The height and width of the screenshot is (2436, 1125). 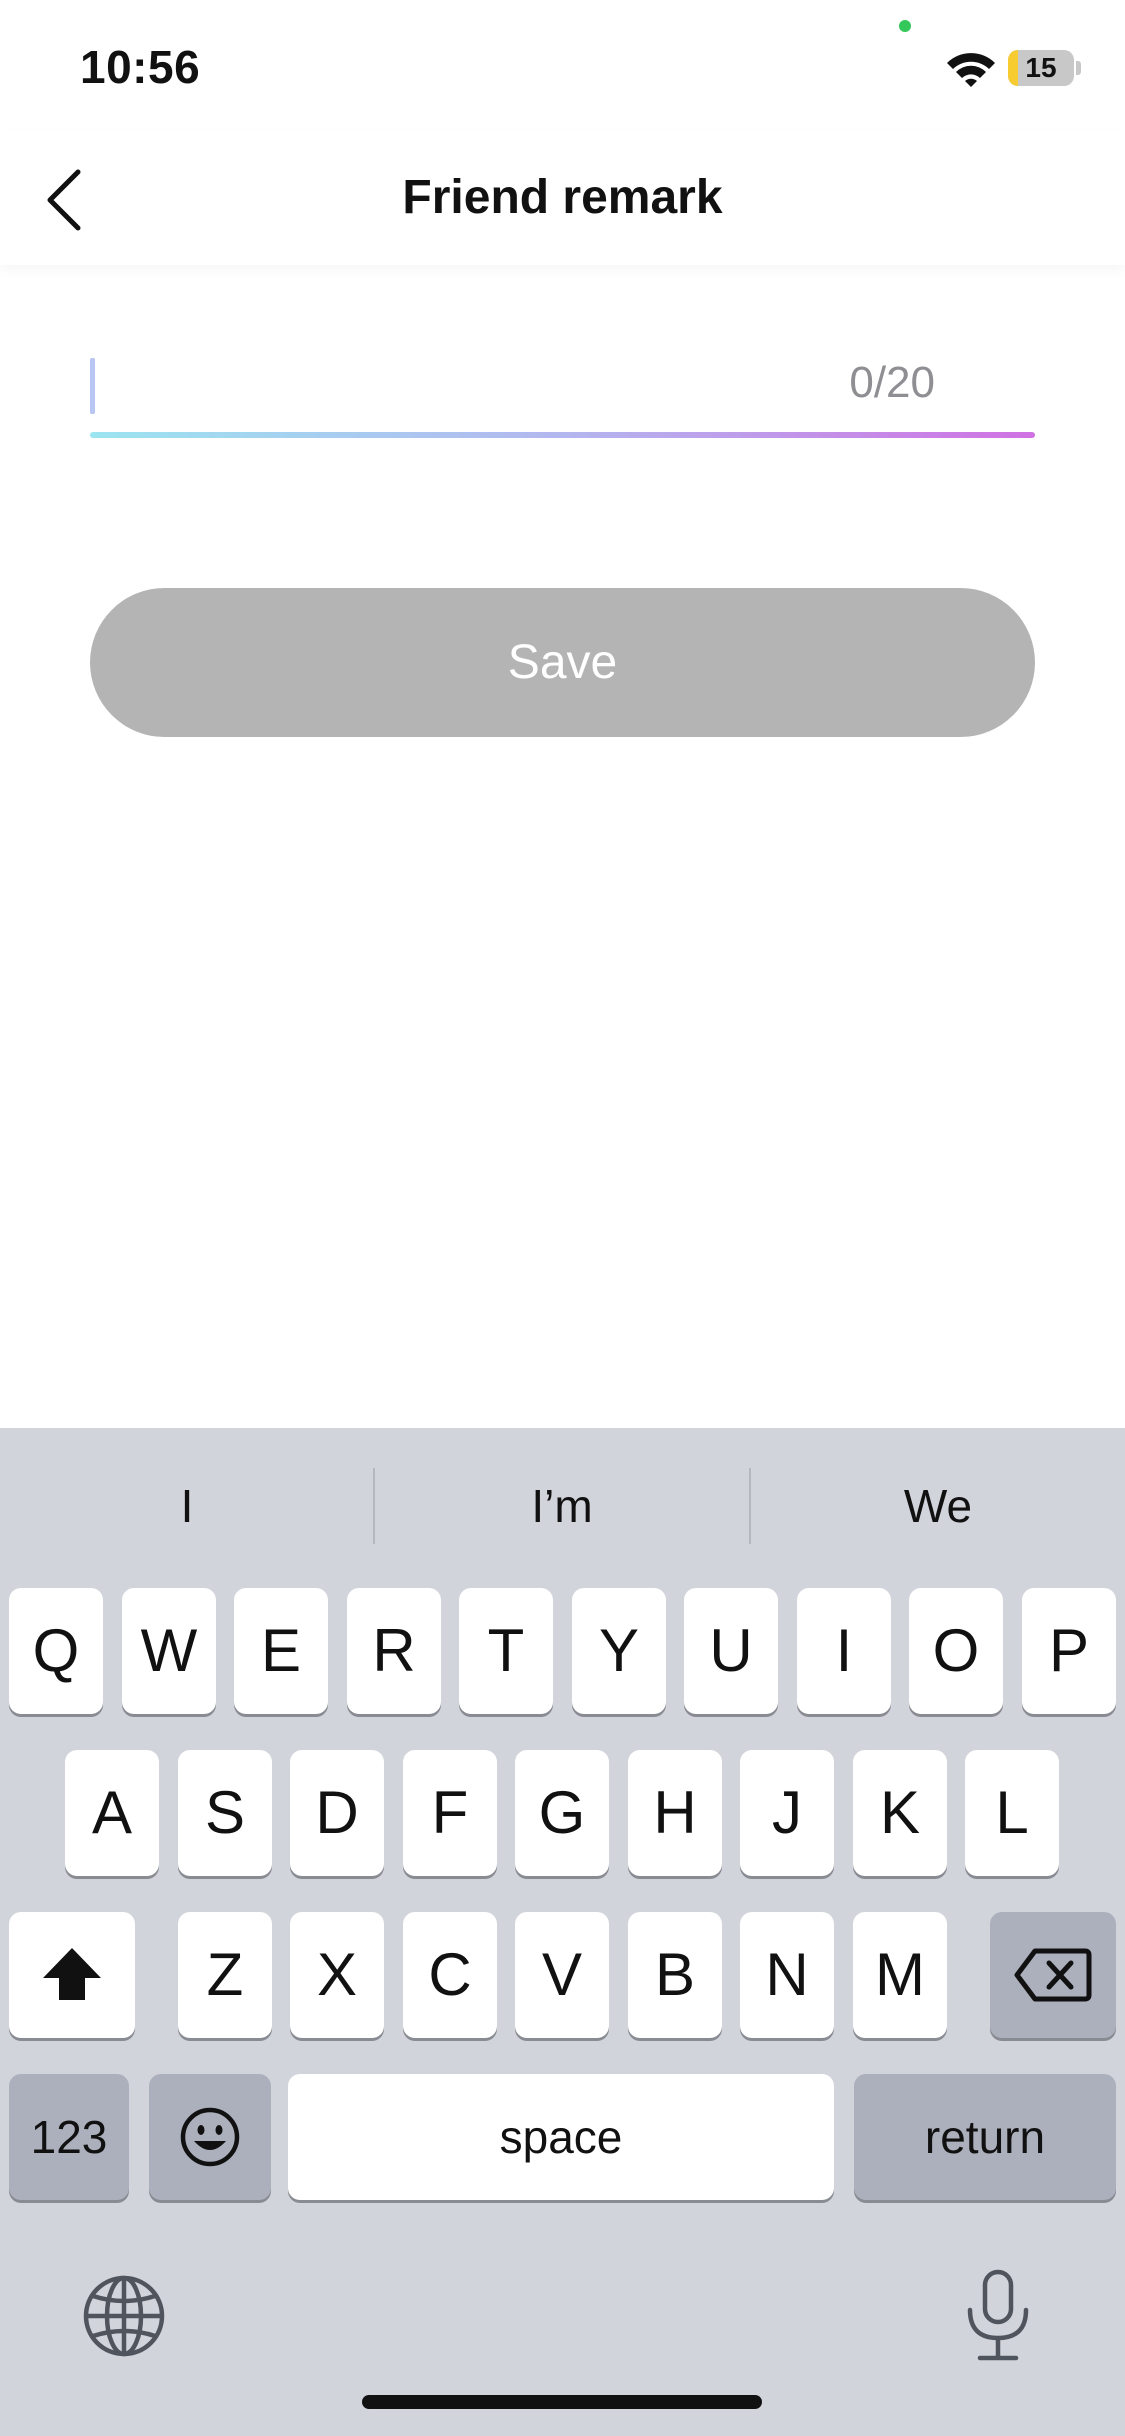 I want to click on key-w: W, so click(x=169, y=1651).